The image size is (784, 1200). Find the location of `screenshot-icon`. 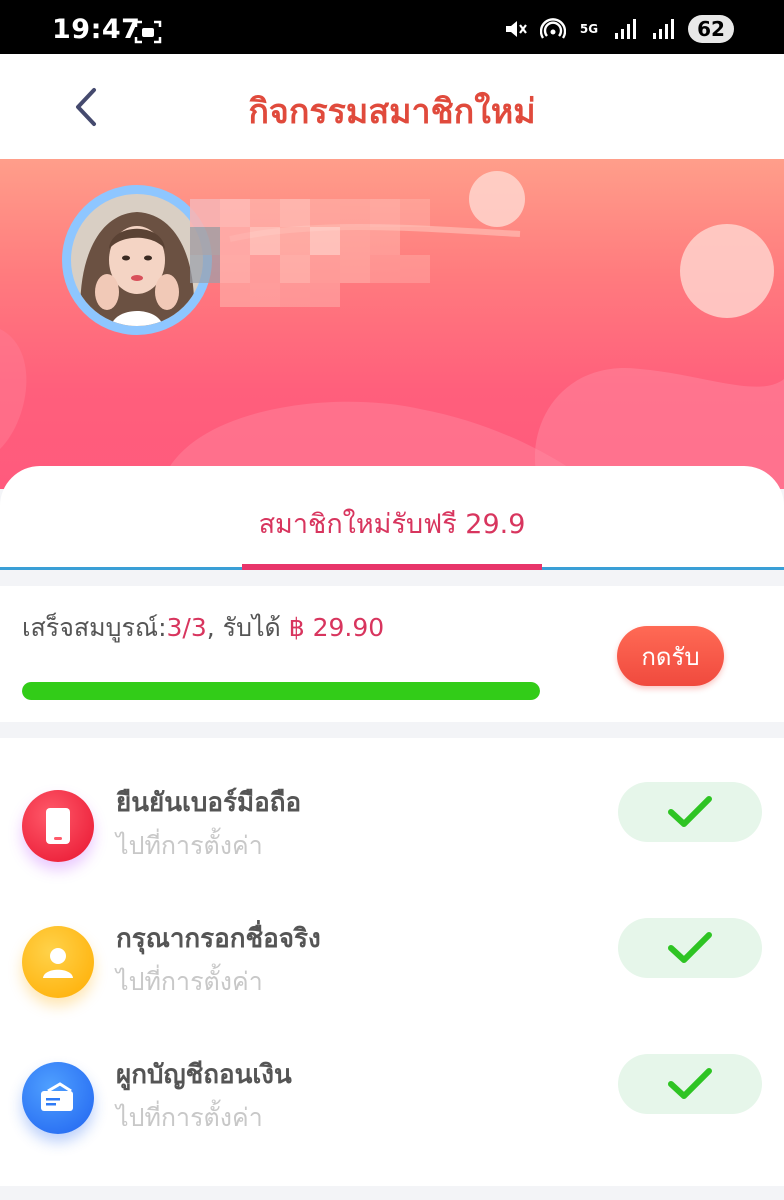

screenshot-icon is located at coordinates (148, 32).